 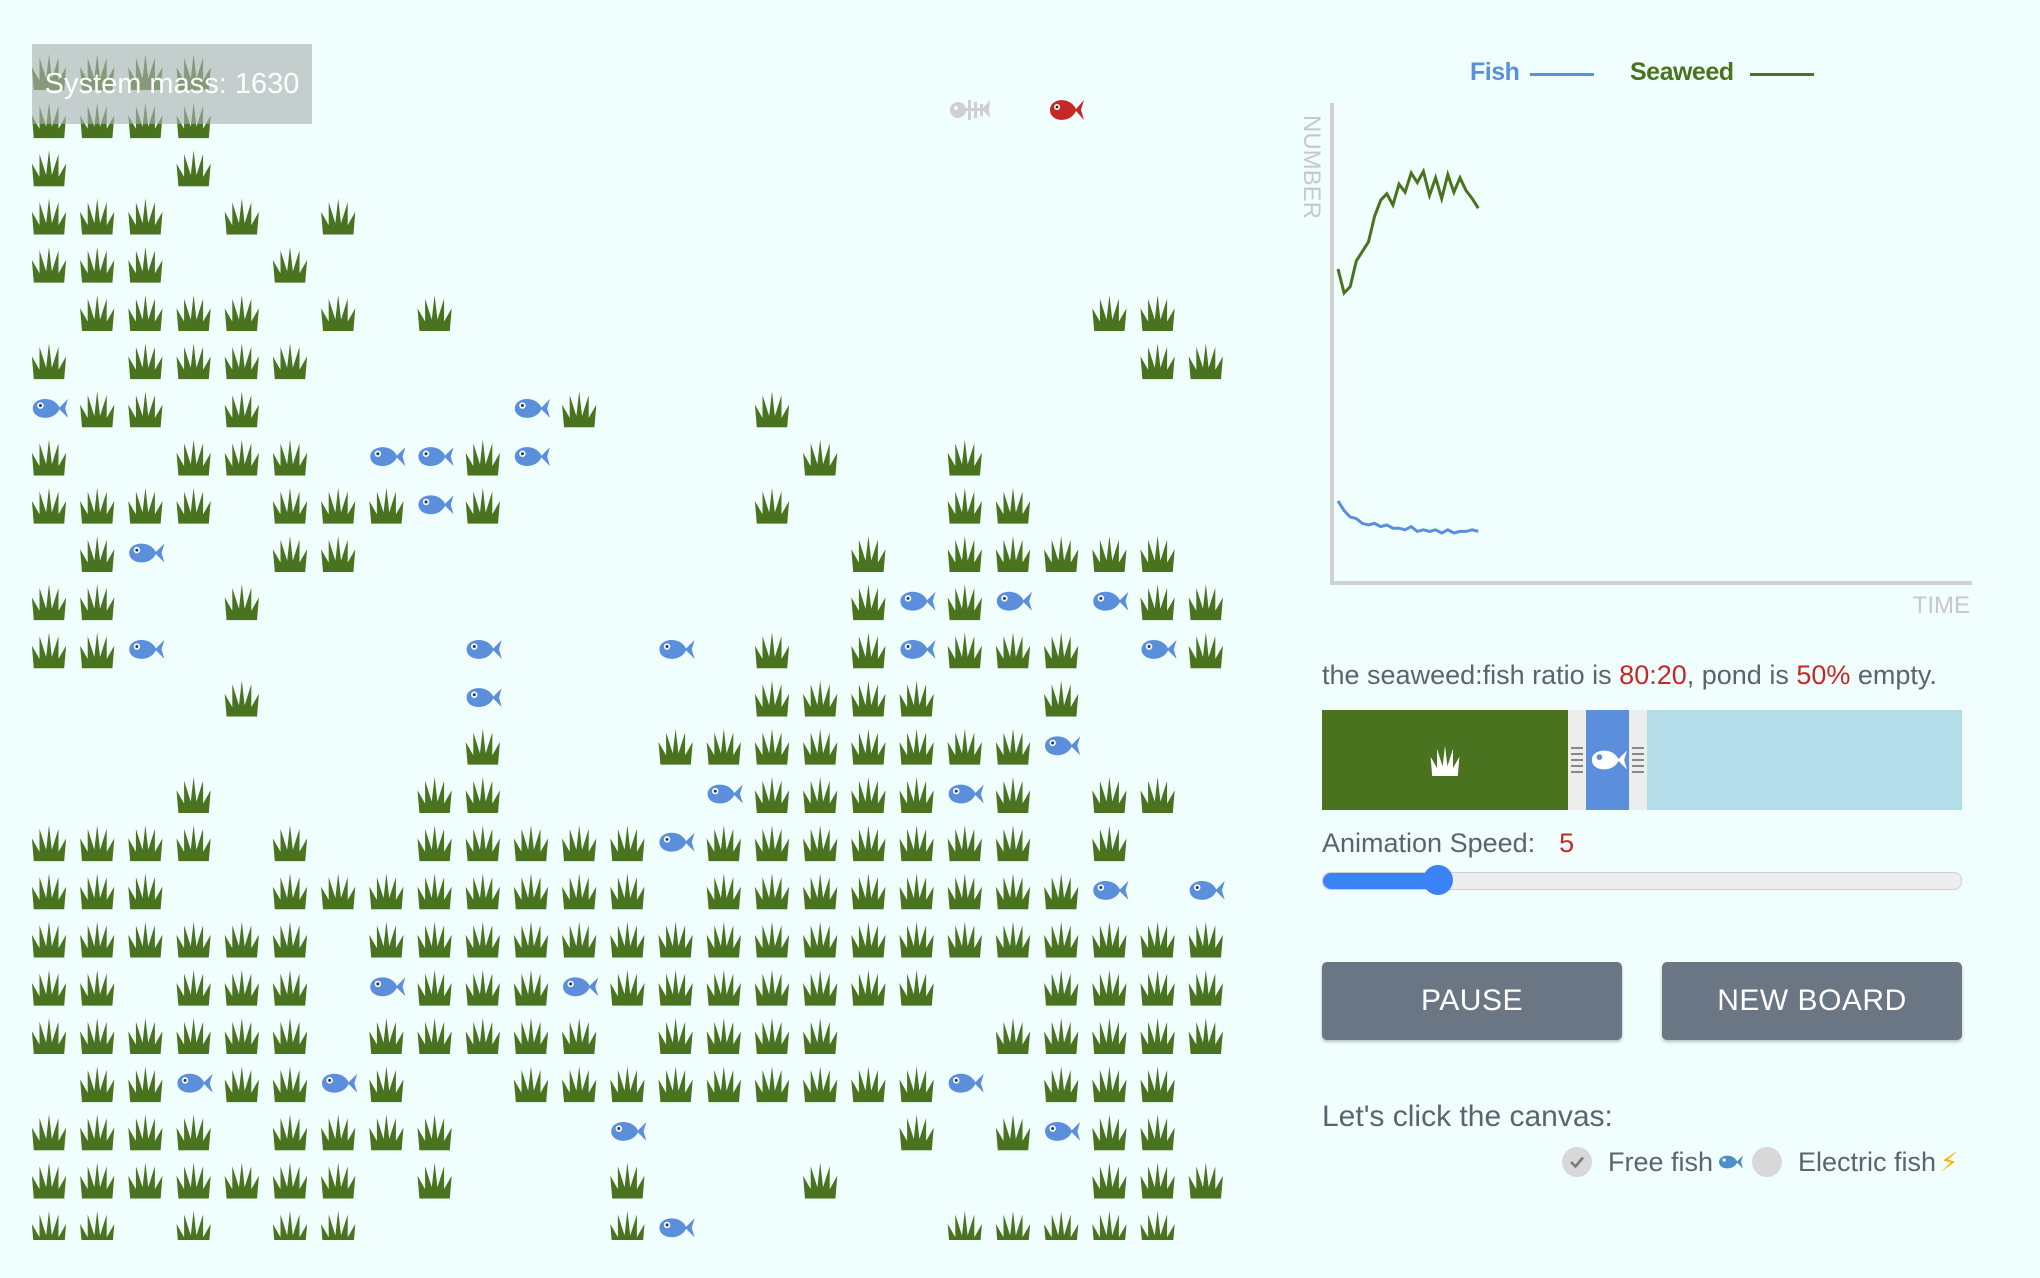 I want to click on animation-speed-value: 5, so click(x=1567, y=843).